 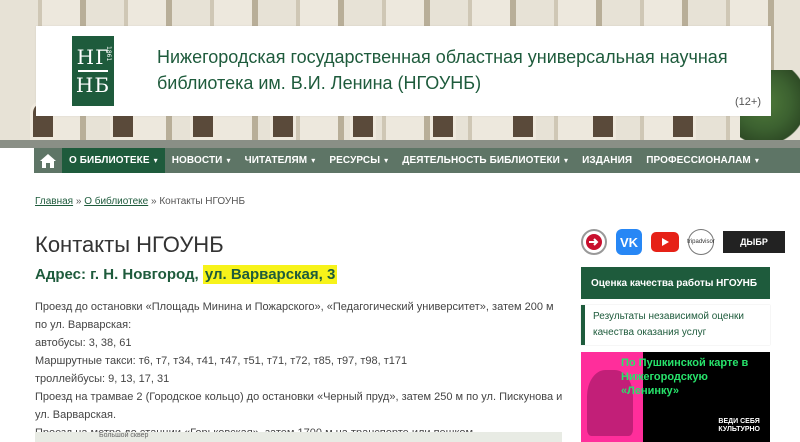 What do you see at coordinates (739, 429) in the screenshot?
I see `banner-slogan-line: КУЛЬТУРНО` at bounding box center [739, 429].